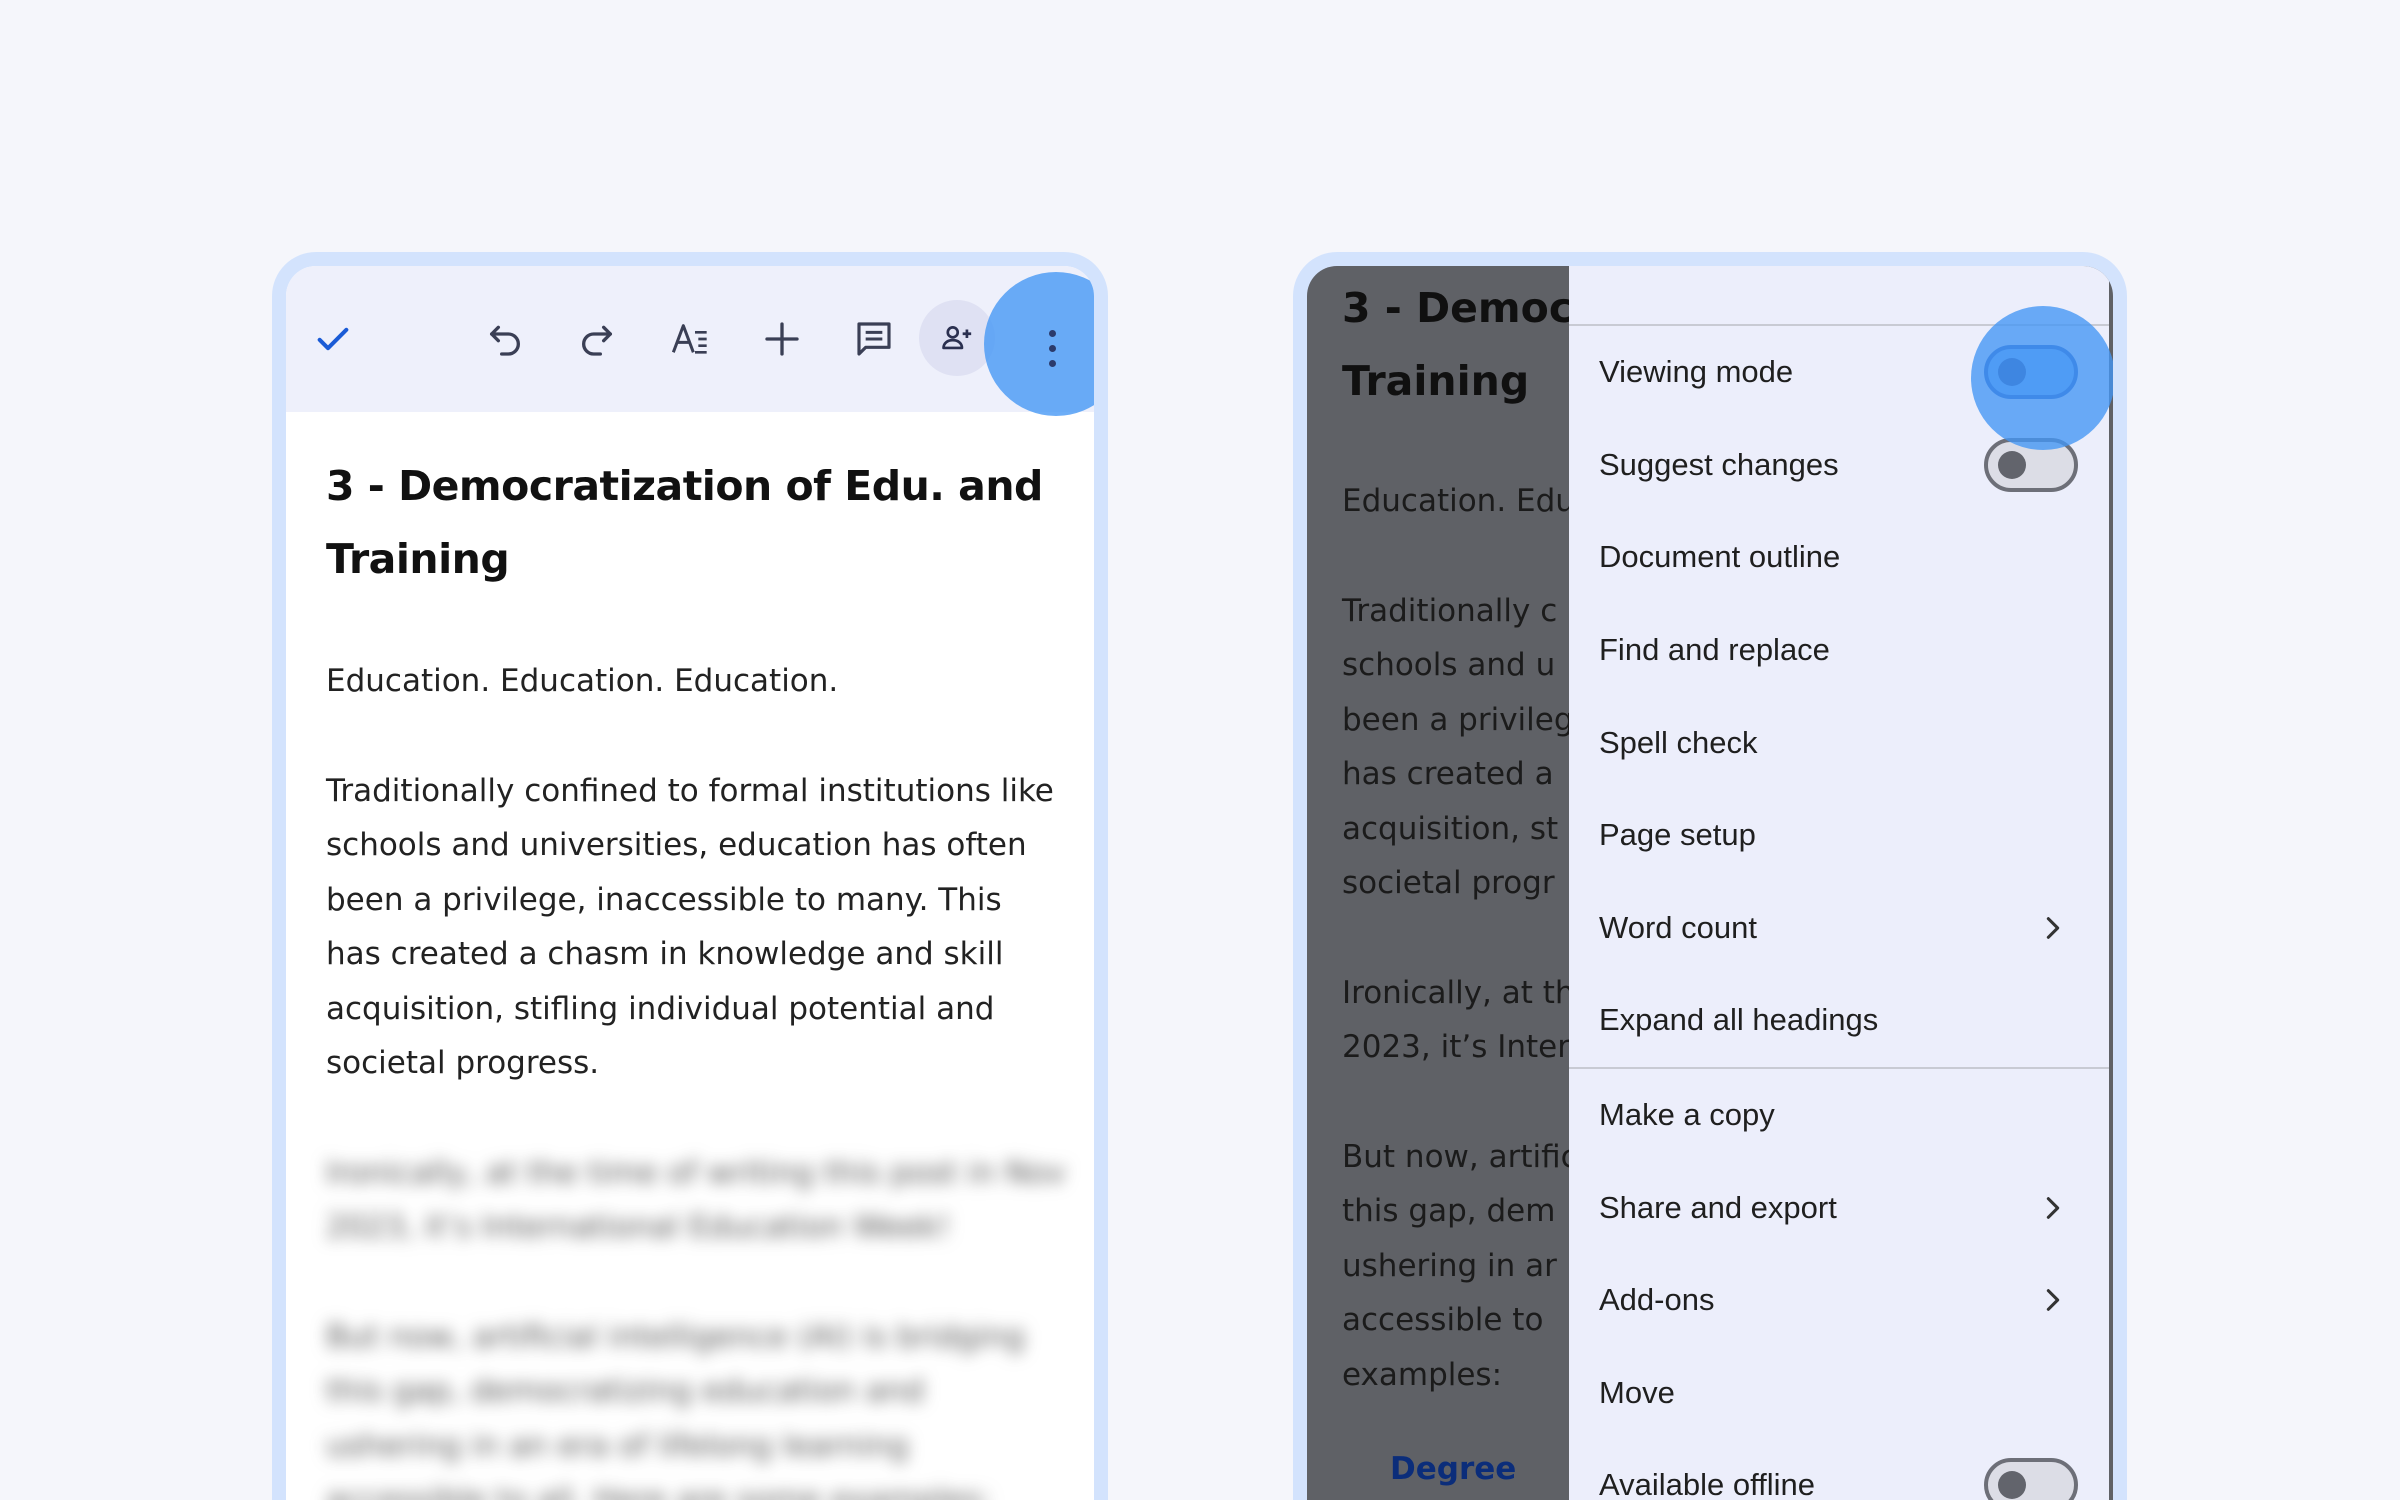  I want to click on menu-item-available-offline: Available offline, so click(1839, 1469).